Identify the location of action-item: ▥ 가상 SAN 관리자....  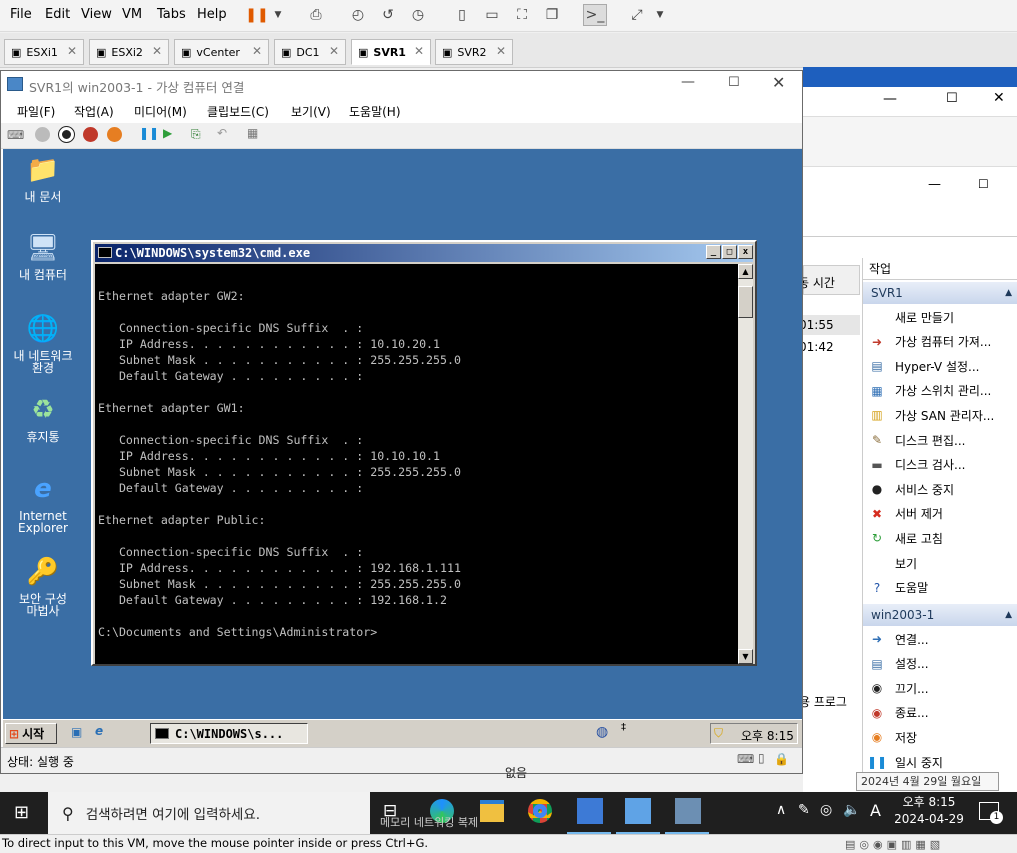
(943, 415).